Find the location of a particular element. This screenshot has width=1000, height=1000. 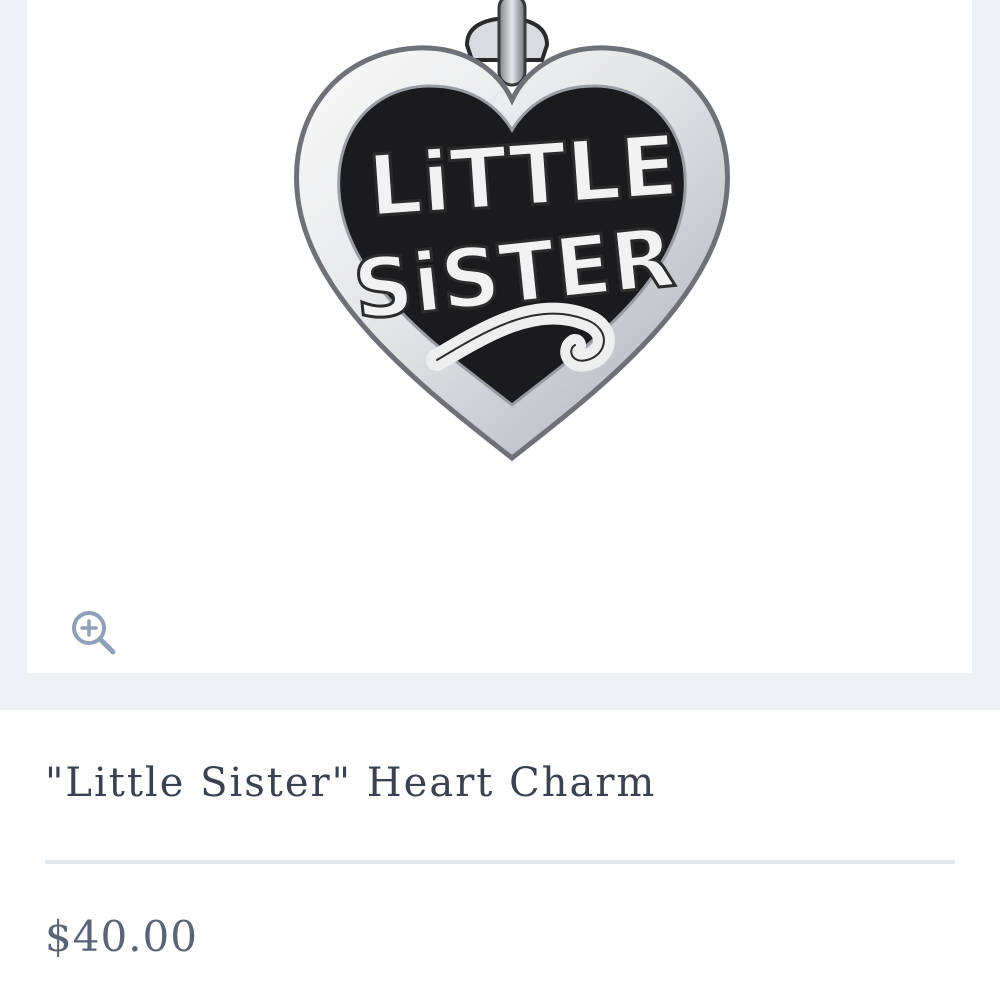

product-price: $40.00 is located at coordinates (121, 936).